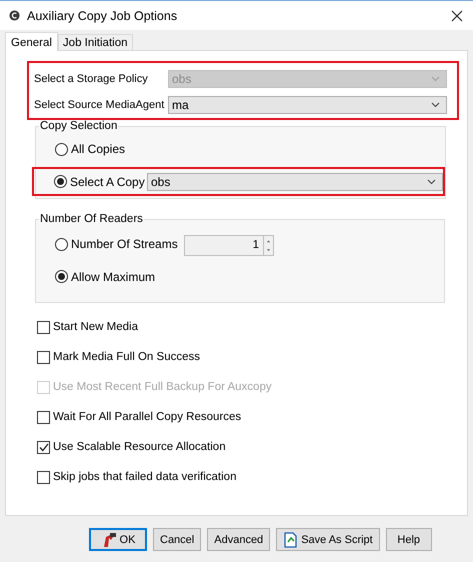 The width and height of the screenshot is (473, 562). I want to click on dialog-button: Cancel, so click(177, 539).